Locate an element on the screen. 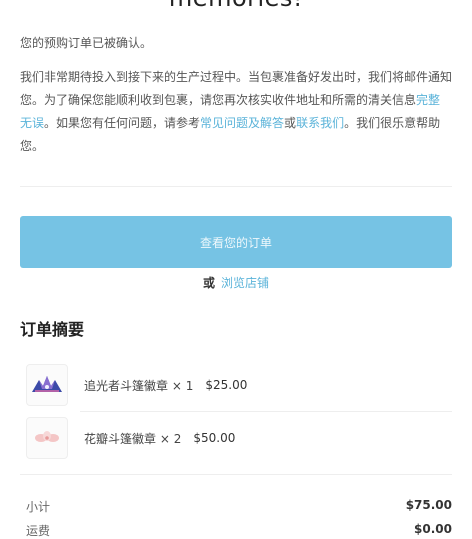 The width and height of the screenshot is (472, 539). item-price: $25.00 is located at coordinates (226, 385).